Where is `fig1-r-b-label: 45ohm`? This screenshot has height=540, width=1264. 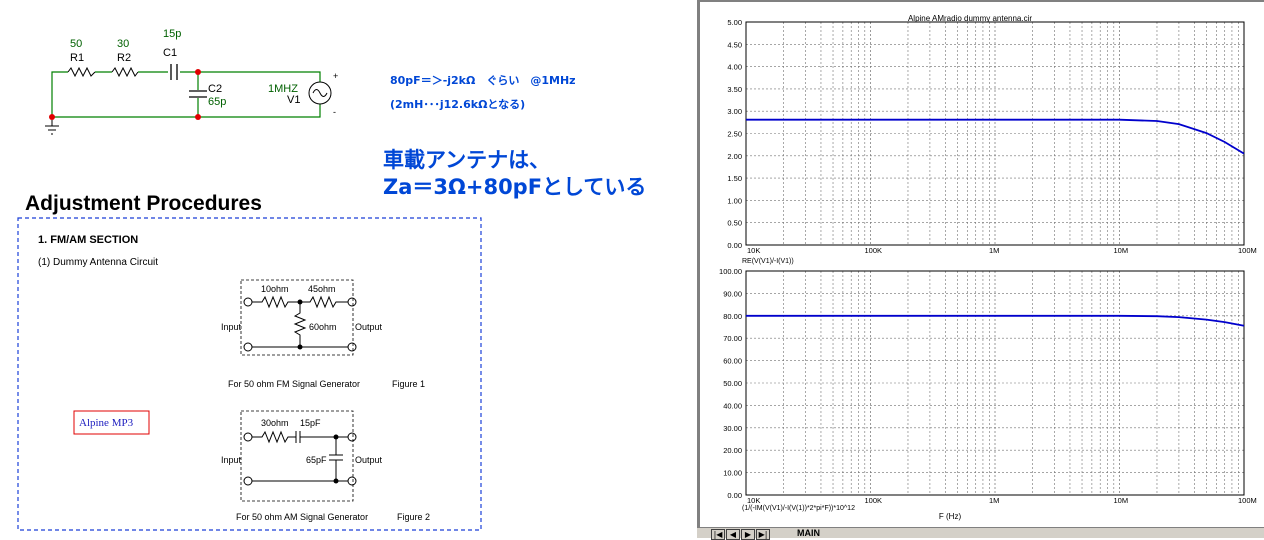
fig1-r-b-label: 45ohm is located at coordinates (322, 289).